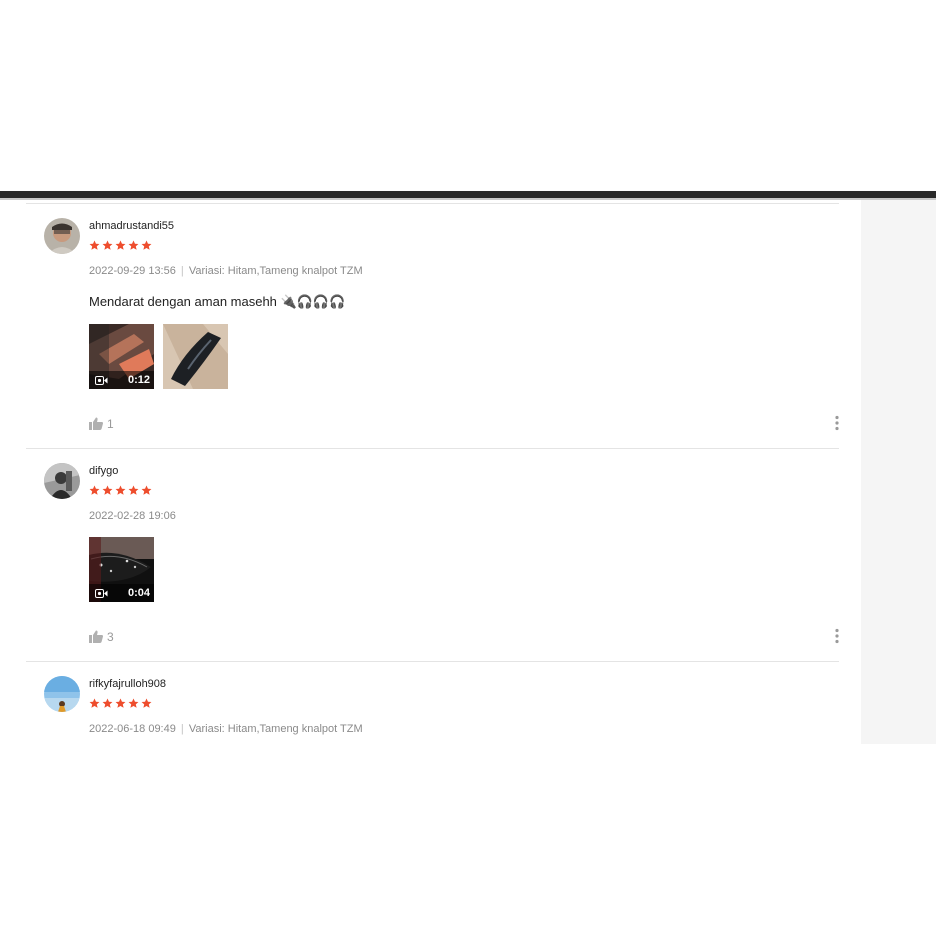 The height and width of the screenshot is (936, 936). What do you see at coordinates (132, 271) in the screenshot?
I see `review-date: 2022-09-29 13:56` at bounding box center [132, 271].